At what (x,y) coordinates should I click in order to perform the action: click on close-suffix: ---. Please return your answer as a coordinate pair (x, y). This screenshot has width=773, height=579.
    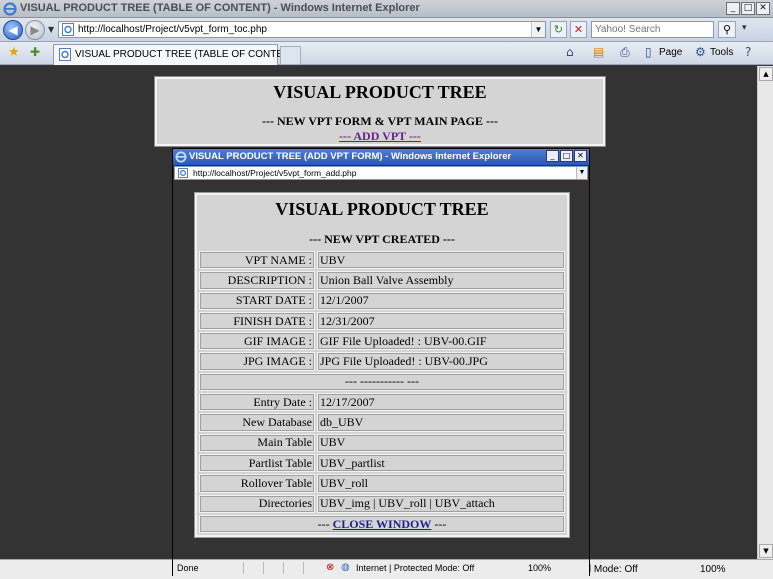
    Looking at the image, I should click on (440, 523).